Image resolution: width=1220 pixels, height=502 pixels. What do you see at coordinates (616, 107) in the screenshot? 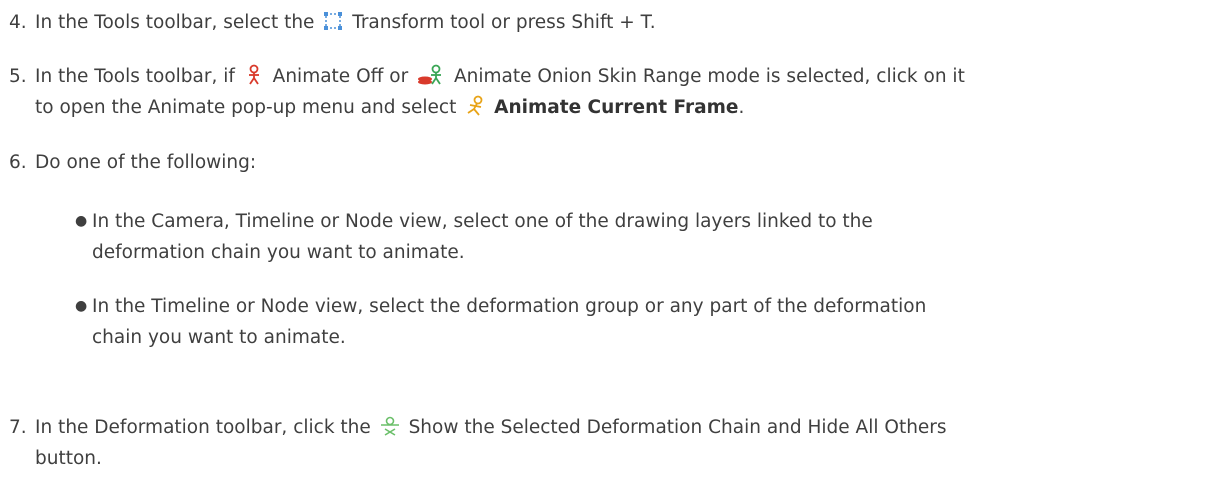
I see `animate-current-frame-label: Animate Current Frame` at bounding box center [616, 107].